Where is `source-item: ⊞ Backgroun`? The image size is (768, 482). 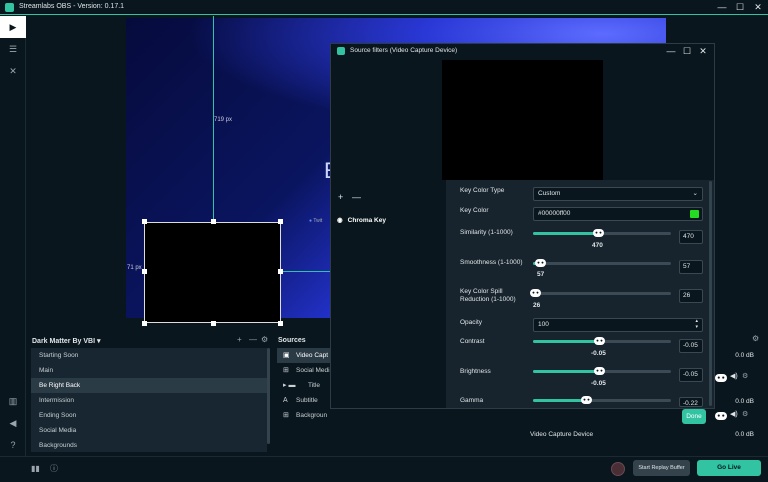 source-item: ⊞ Backgroun is located at coordinates (305, 415).